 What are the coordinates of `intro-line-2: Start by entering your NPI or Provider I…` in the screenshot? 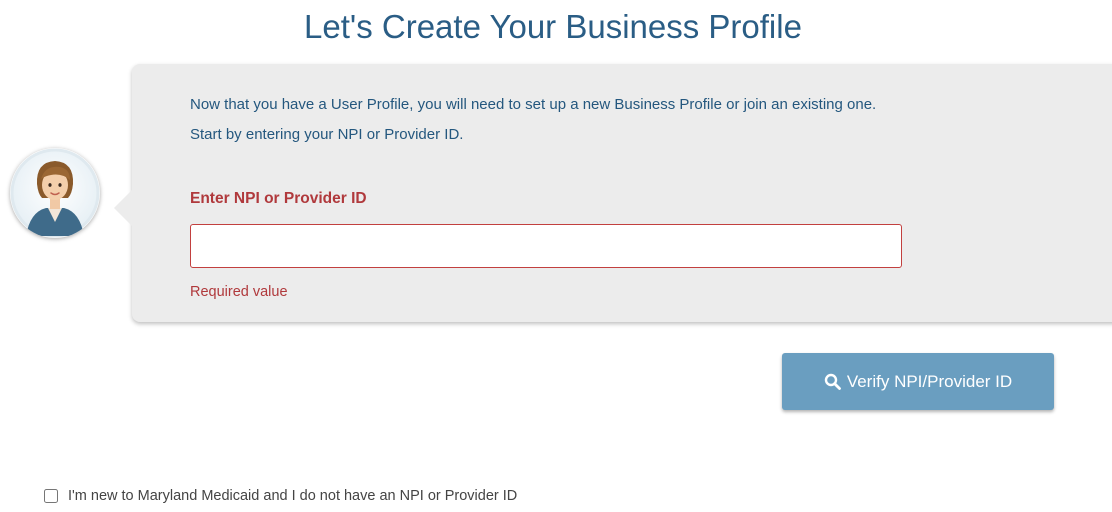 It's located at (327, 134).